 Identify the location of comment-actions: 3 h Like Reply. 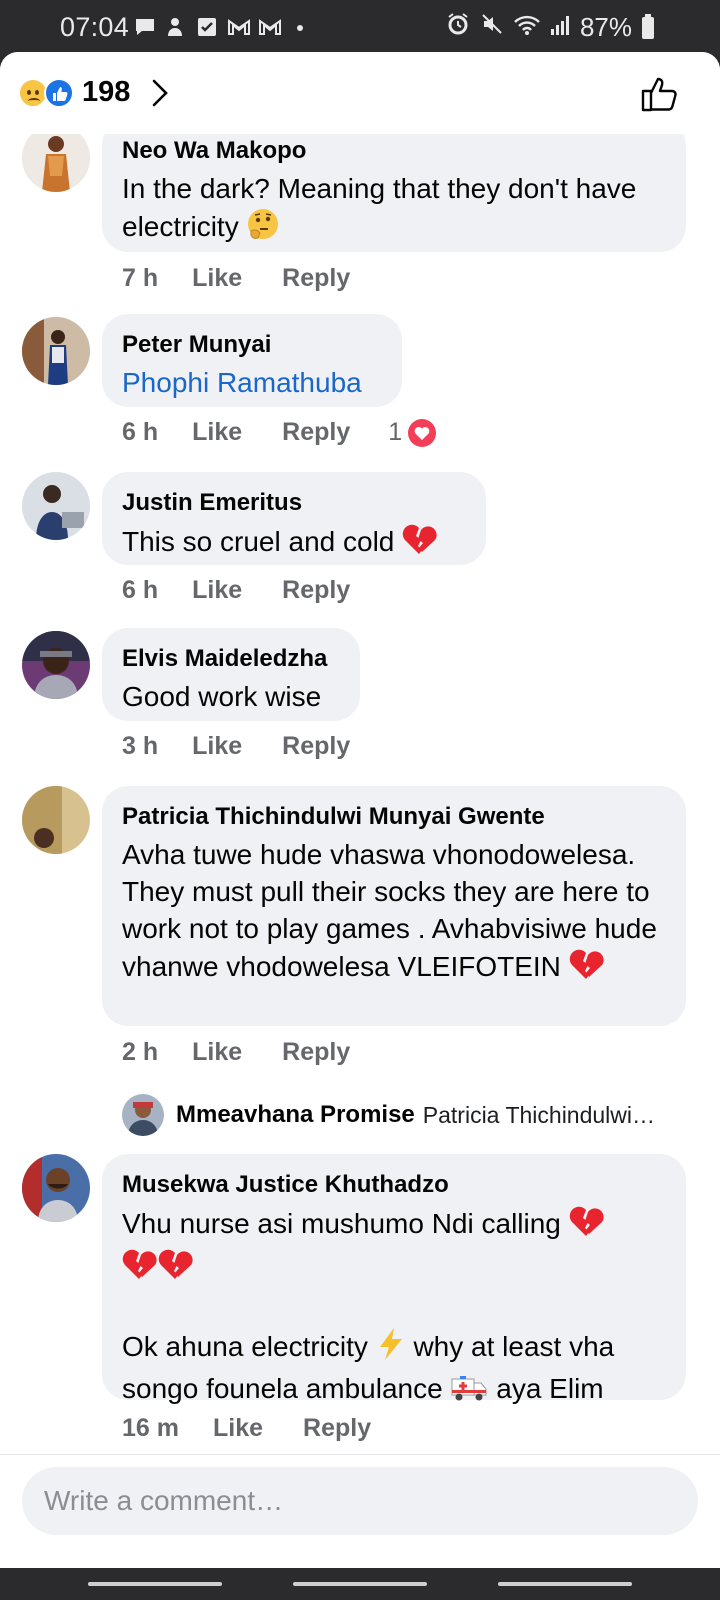
(236, 746).